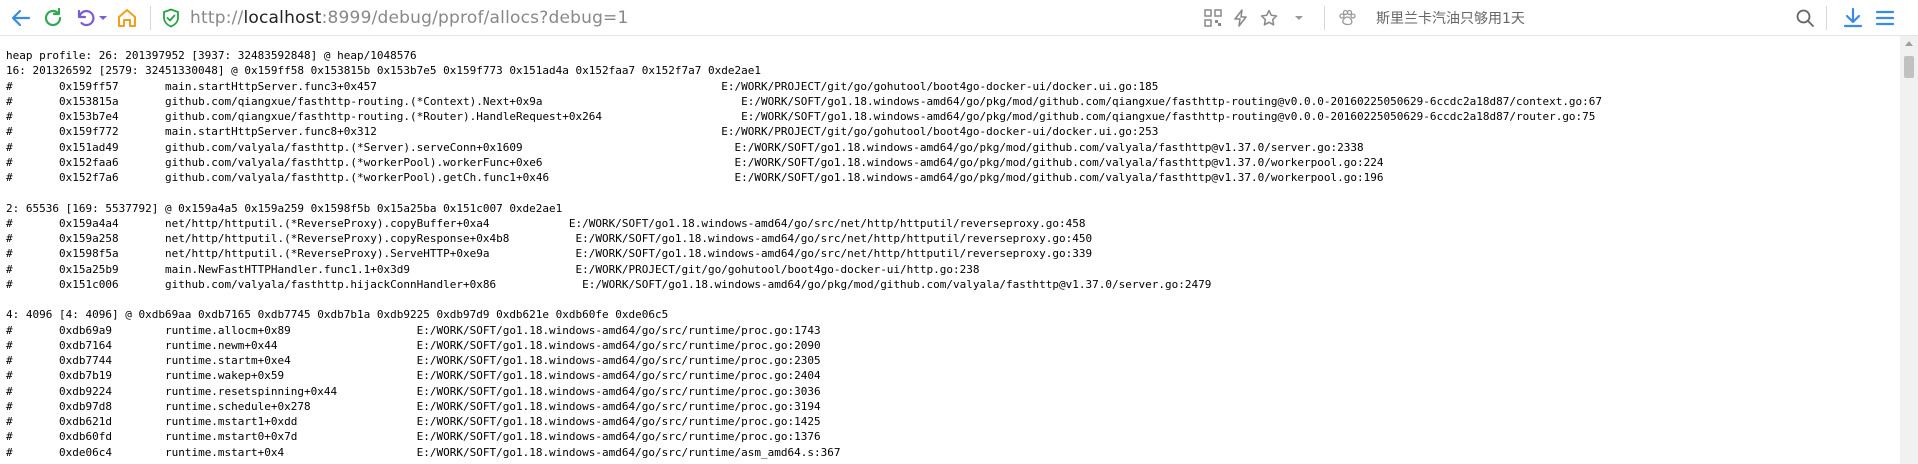 This screenshot has height=464, width=1918. I want to click on speed-mode-button, so click(1241, 18).